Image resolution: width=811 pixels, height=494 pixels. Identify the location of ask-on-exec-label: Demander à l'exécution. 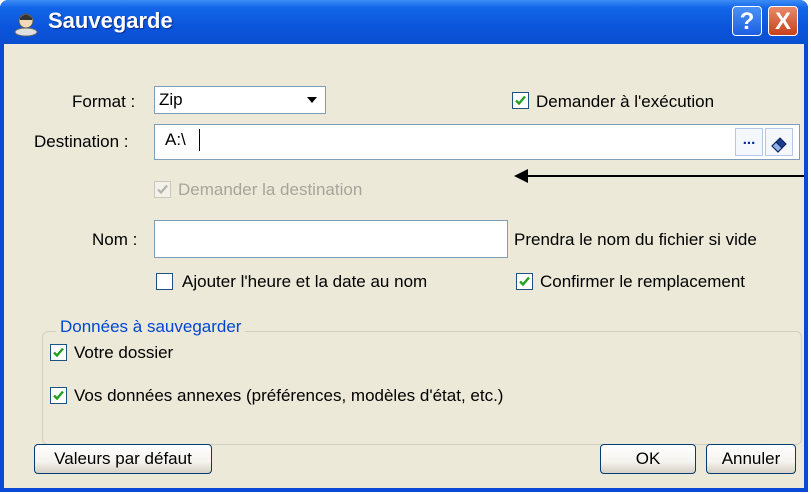
(625, 101).